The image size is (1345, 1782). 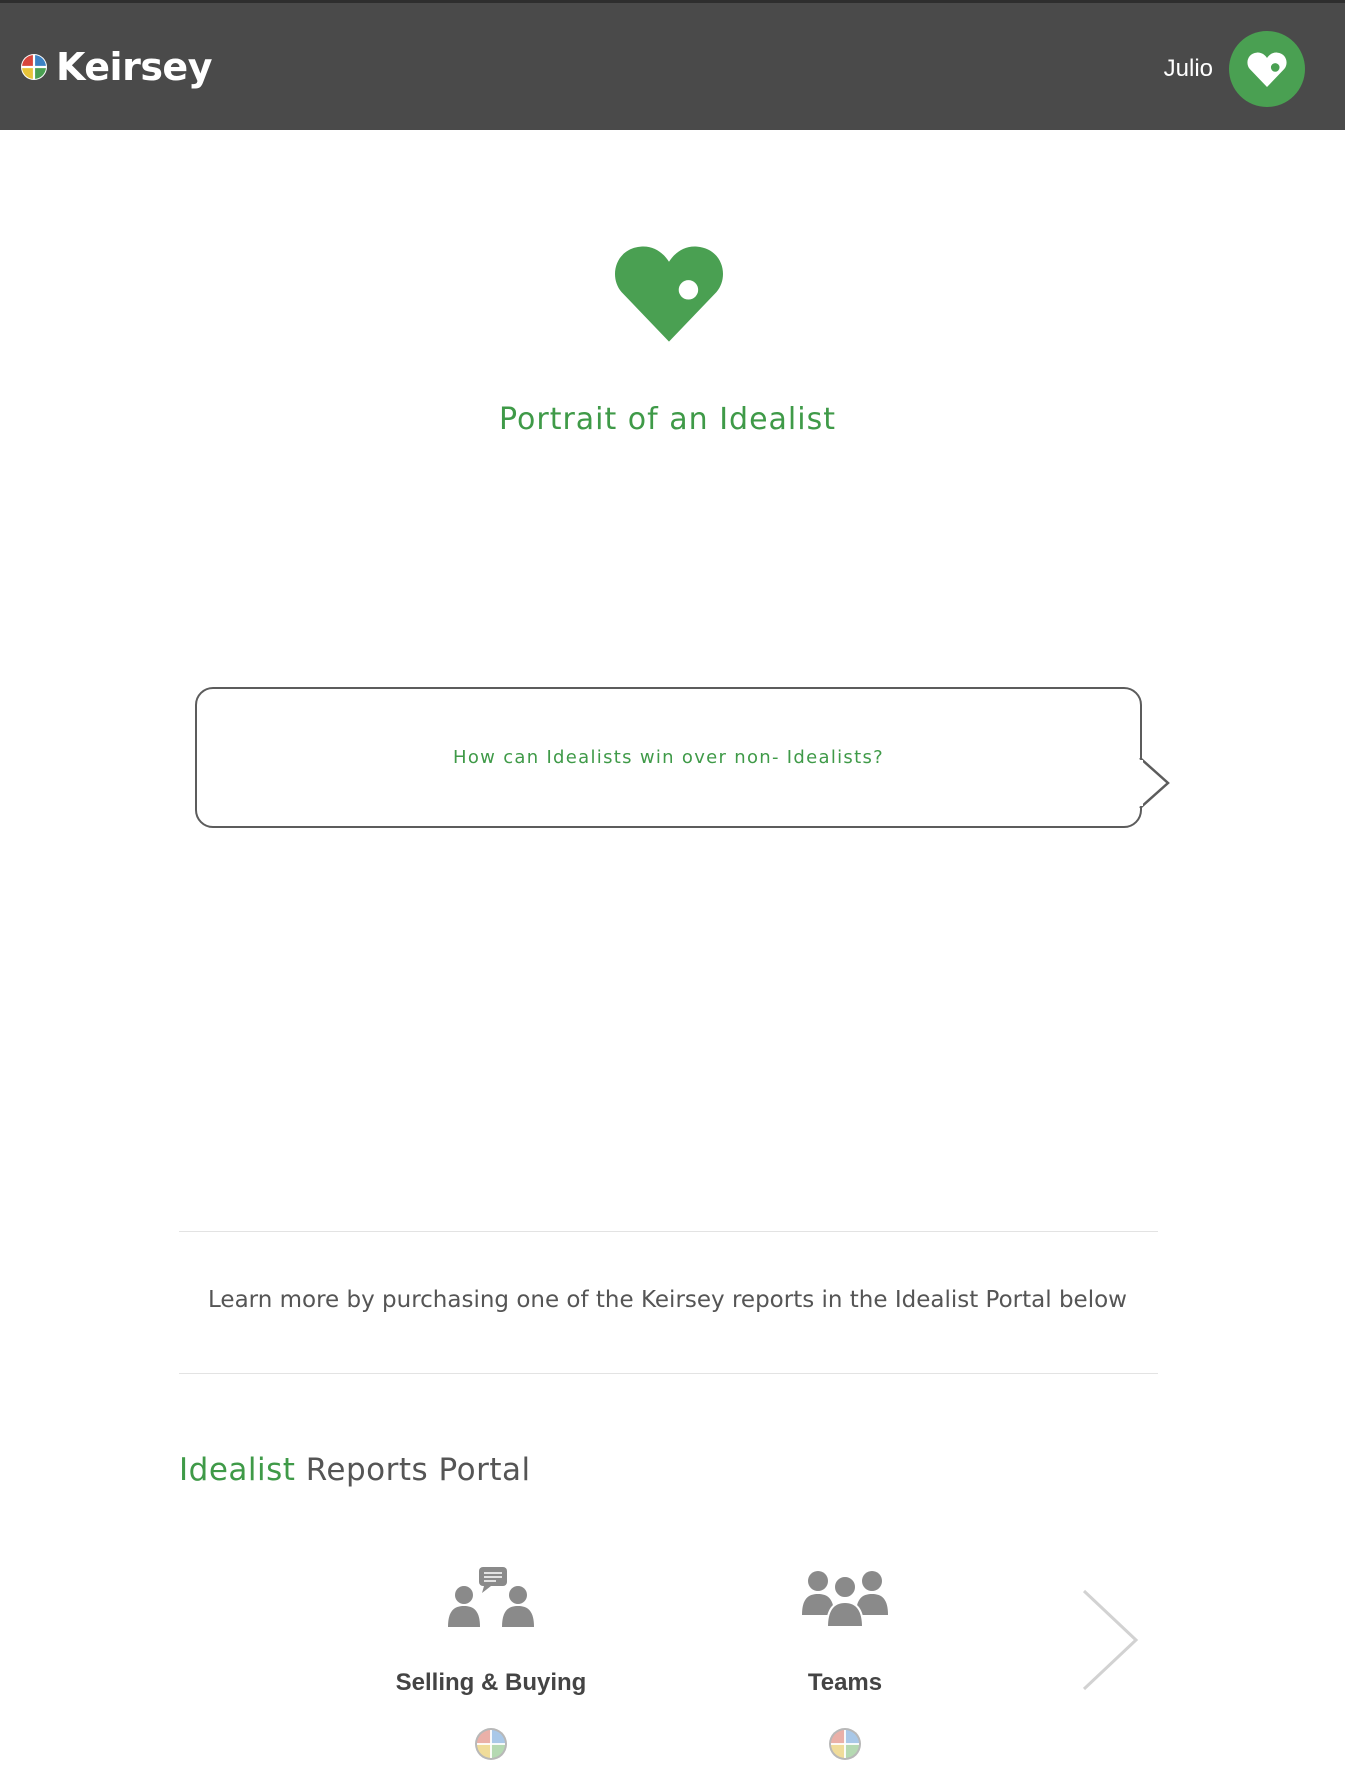 I want to click on selling-buying-icon, so click(x=491, y=1597).